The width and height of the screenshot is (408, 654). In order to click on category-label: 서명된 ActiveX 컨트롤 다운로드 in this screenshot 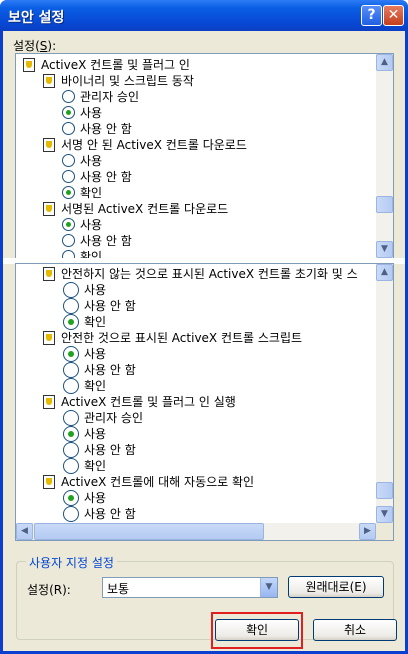, I will do `click(145, 209)`.